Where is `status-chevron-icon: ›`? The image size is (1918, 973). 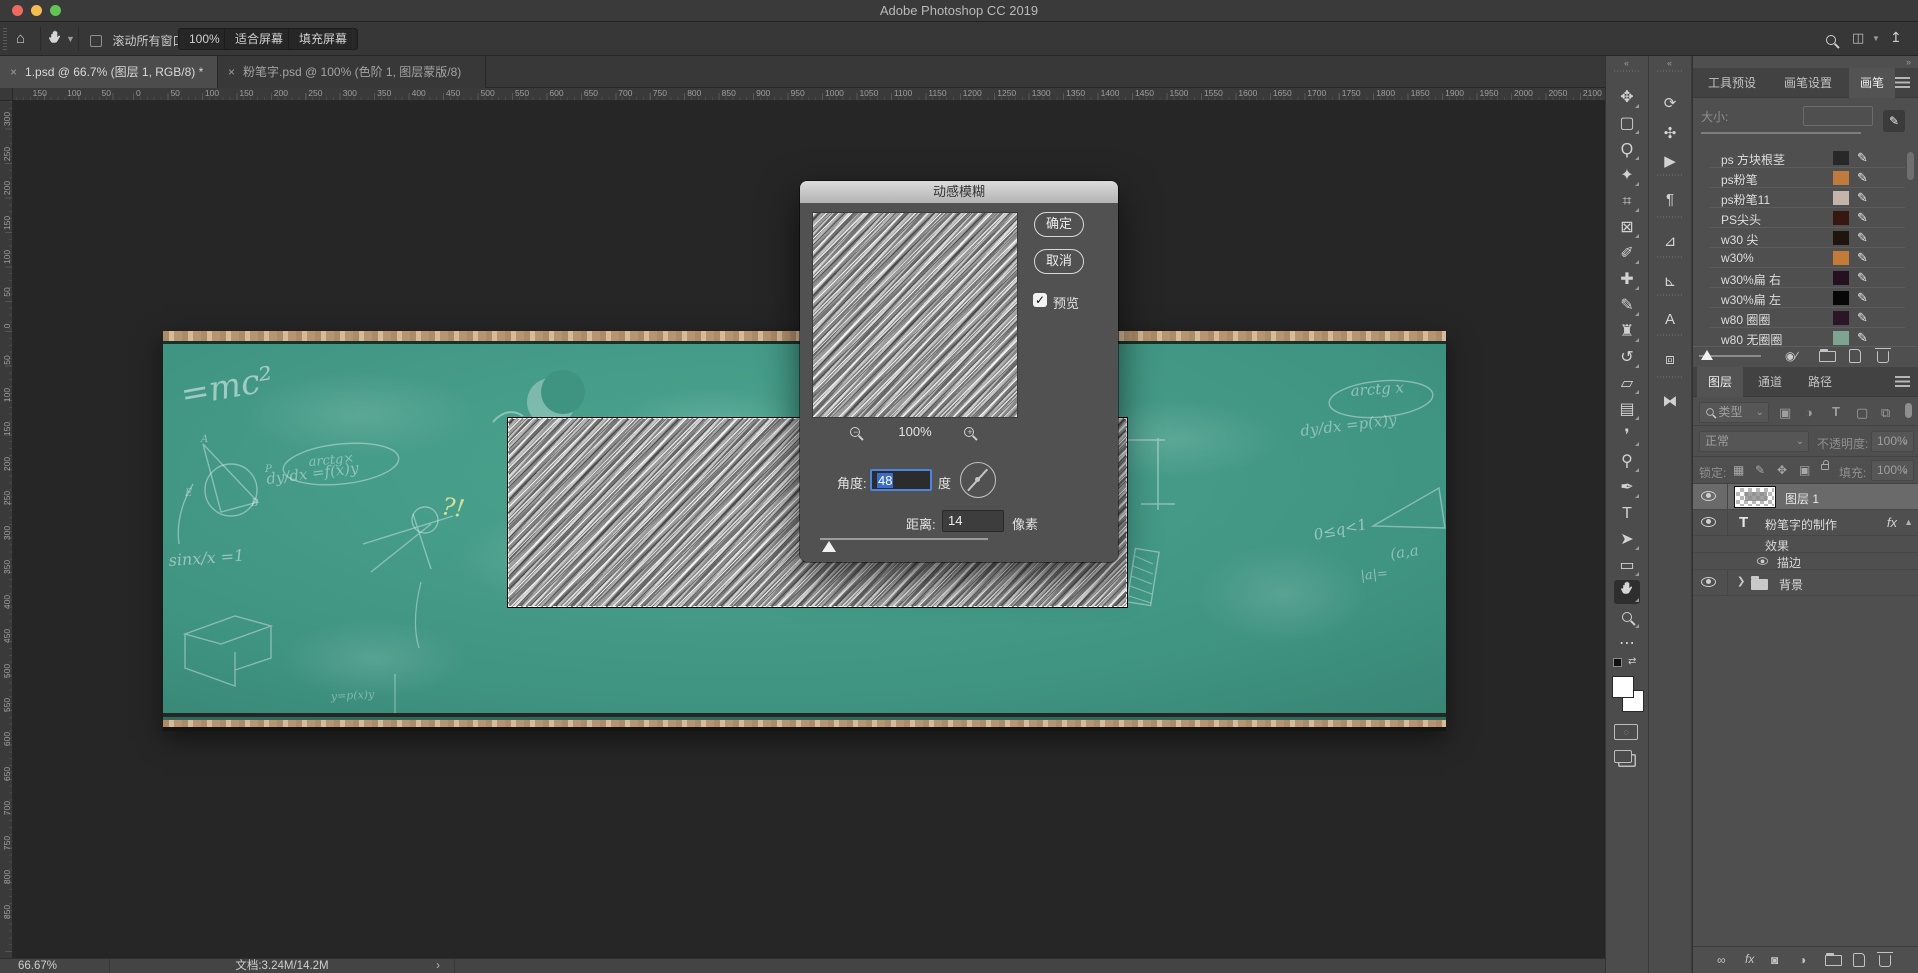
status-chevron-icon: › is located at coordinates (438, 966).